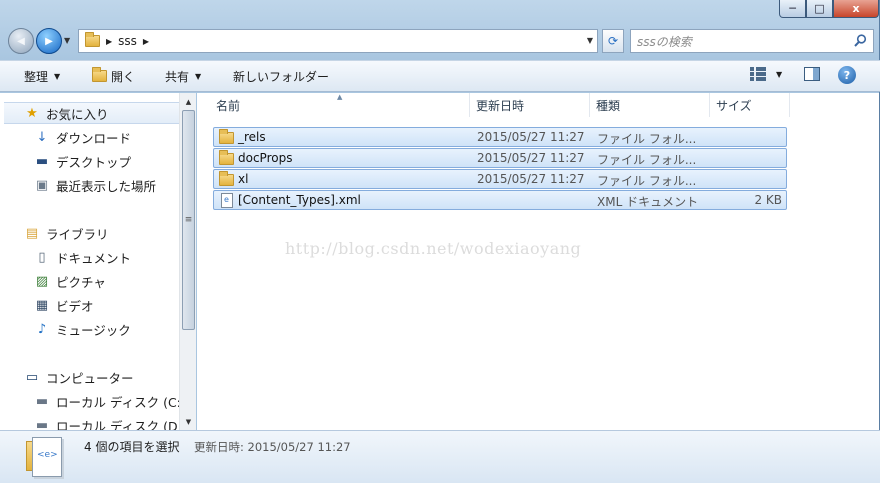 This screenshot has width=880, height=483. Describe the element at coordinates (32, 377) in the screenshot. I see `computer-icon: ▭` at that location.